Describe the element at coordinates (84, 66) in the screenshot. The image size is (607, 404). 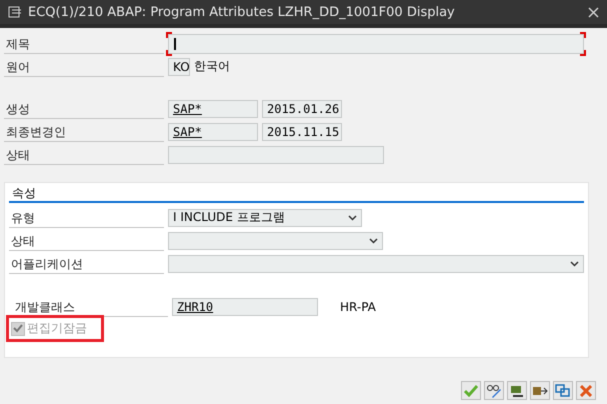
I see `field-label: 원어` at that location.